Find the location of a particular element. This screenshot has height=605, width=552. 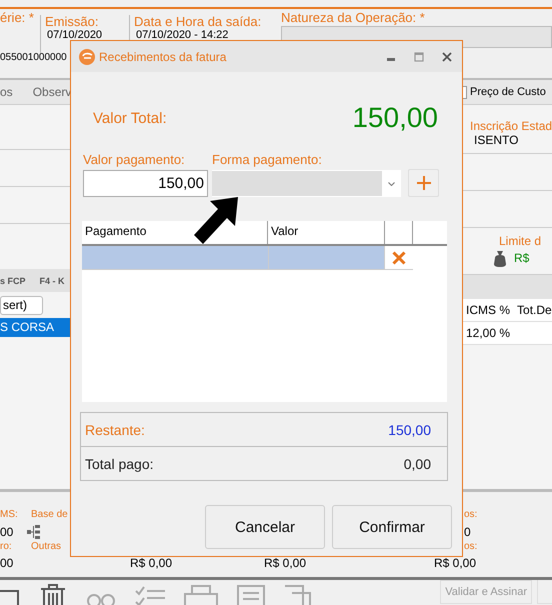

maximize-icon is located at coordinates (419, 57).